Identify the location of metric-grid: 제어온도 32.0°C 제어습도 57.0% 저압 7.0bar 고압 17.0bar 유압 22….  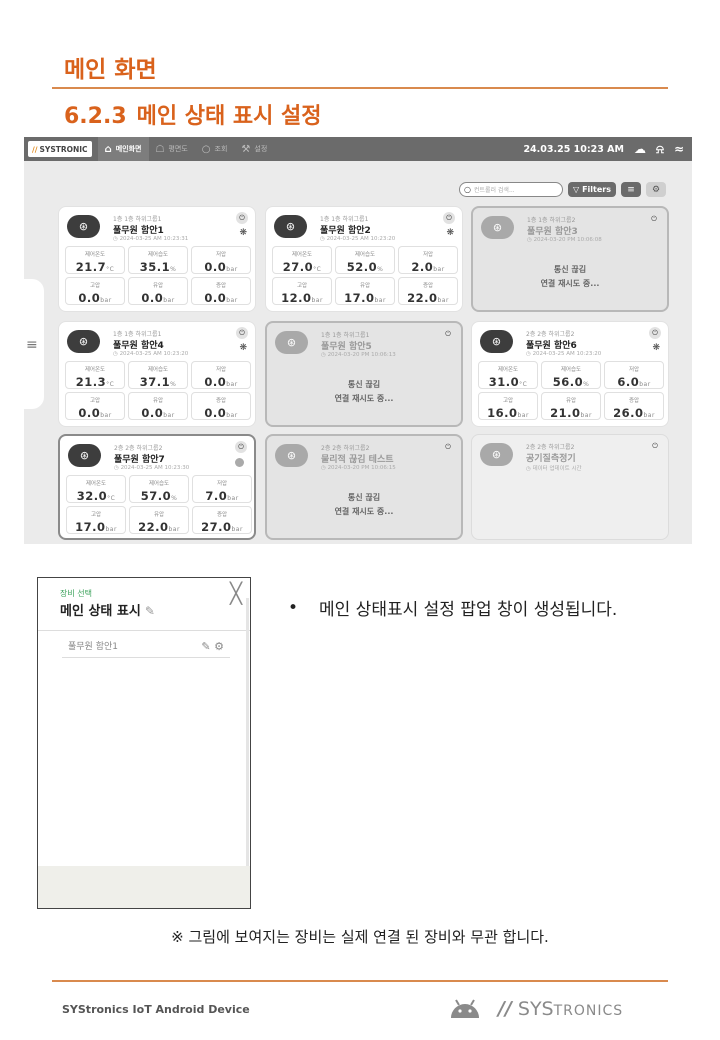
(159, 504).